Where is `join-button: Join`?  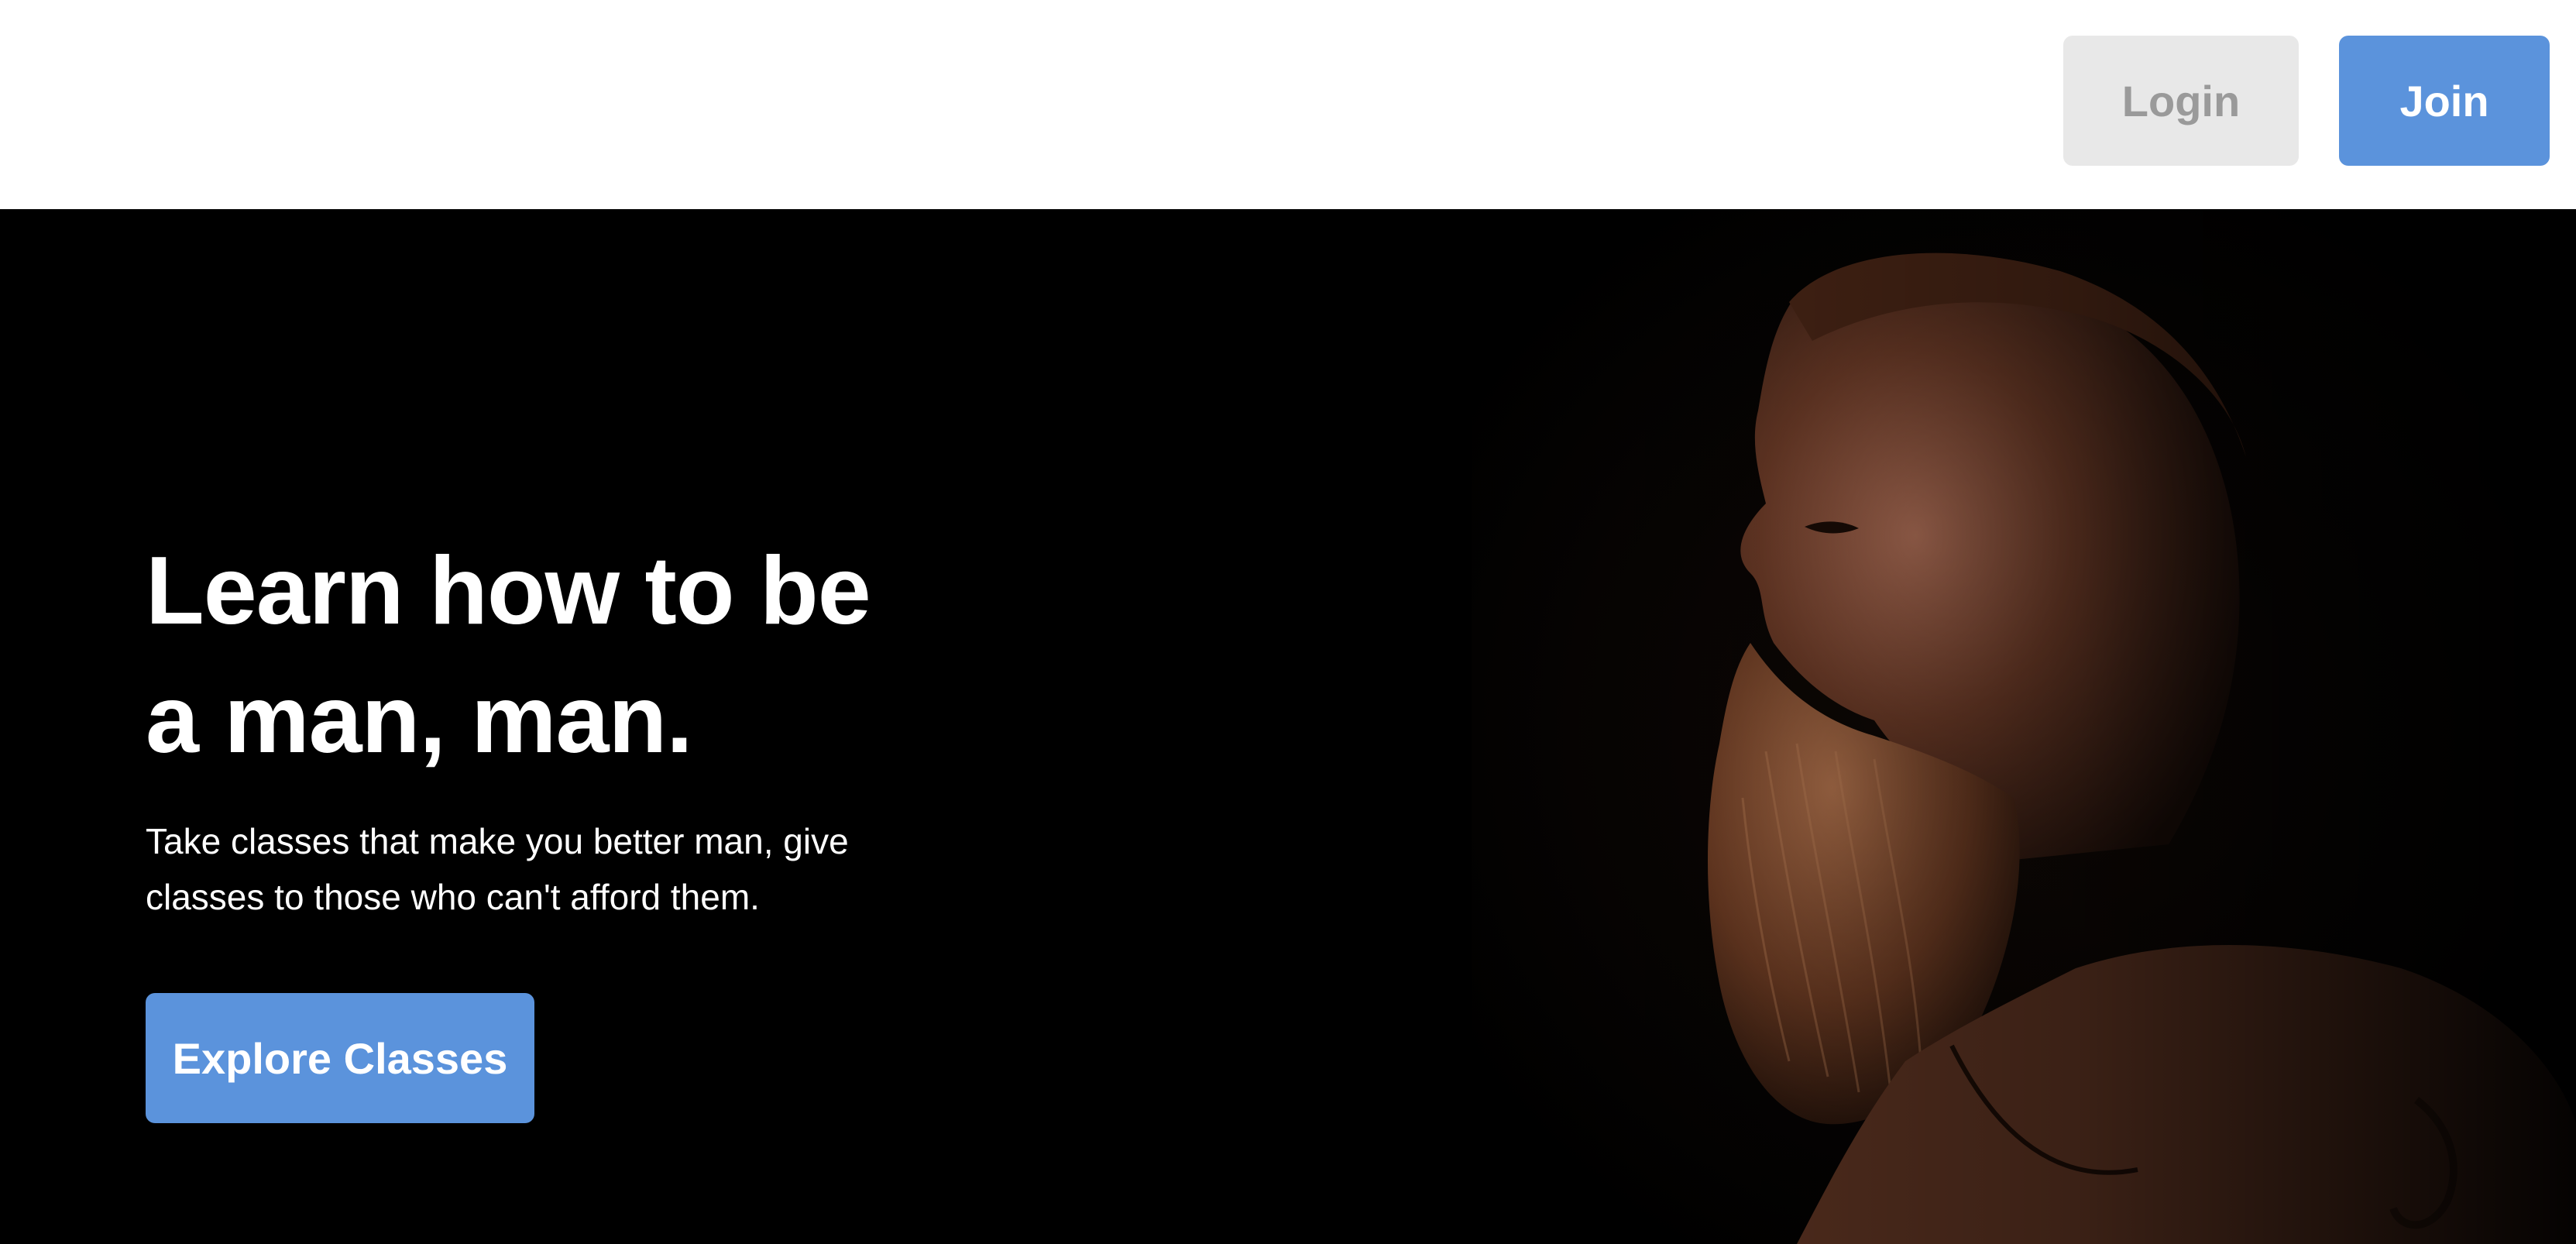
join-button: Join is located at coordinates (2444, 101).